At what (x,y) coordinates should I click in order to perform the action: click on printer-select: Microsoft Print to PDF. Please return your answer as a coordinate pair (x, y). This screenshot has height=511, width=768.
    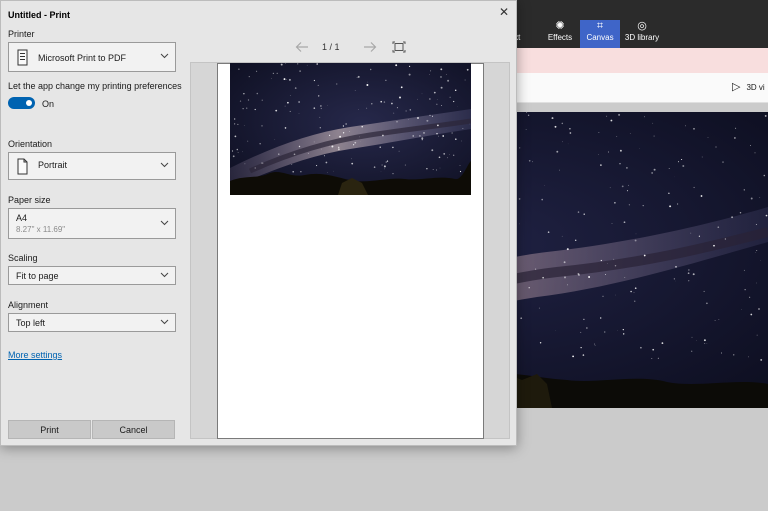
    Looking at the image, I should click on (92, 57).